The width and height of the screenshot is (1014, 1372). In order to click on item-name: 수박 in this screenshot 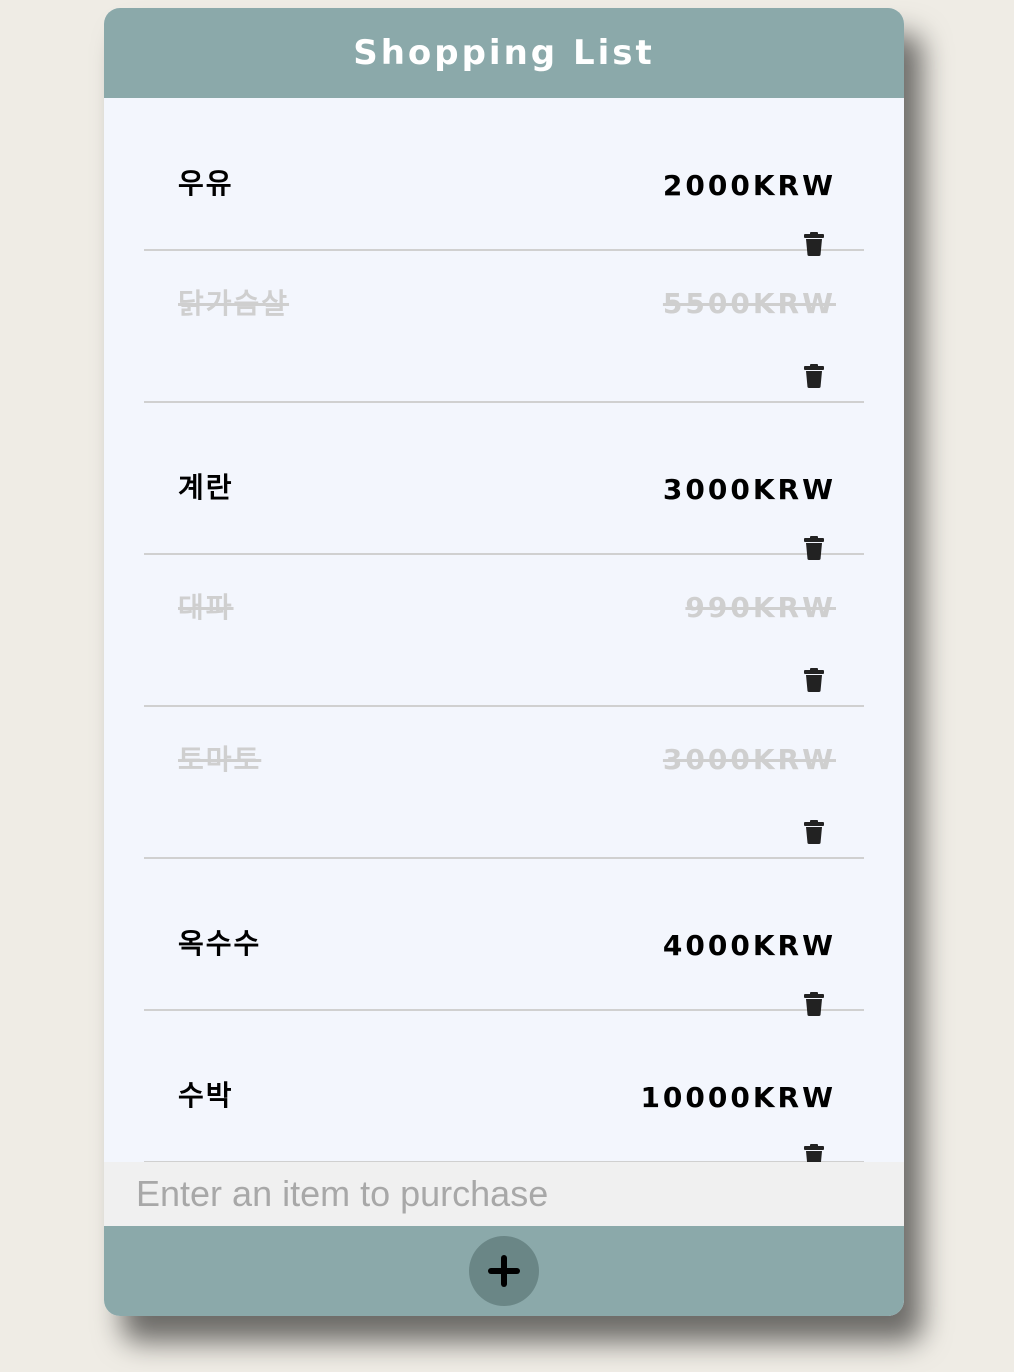, I will do `click(206, 1096)`.